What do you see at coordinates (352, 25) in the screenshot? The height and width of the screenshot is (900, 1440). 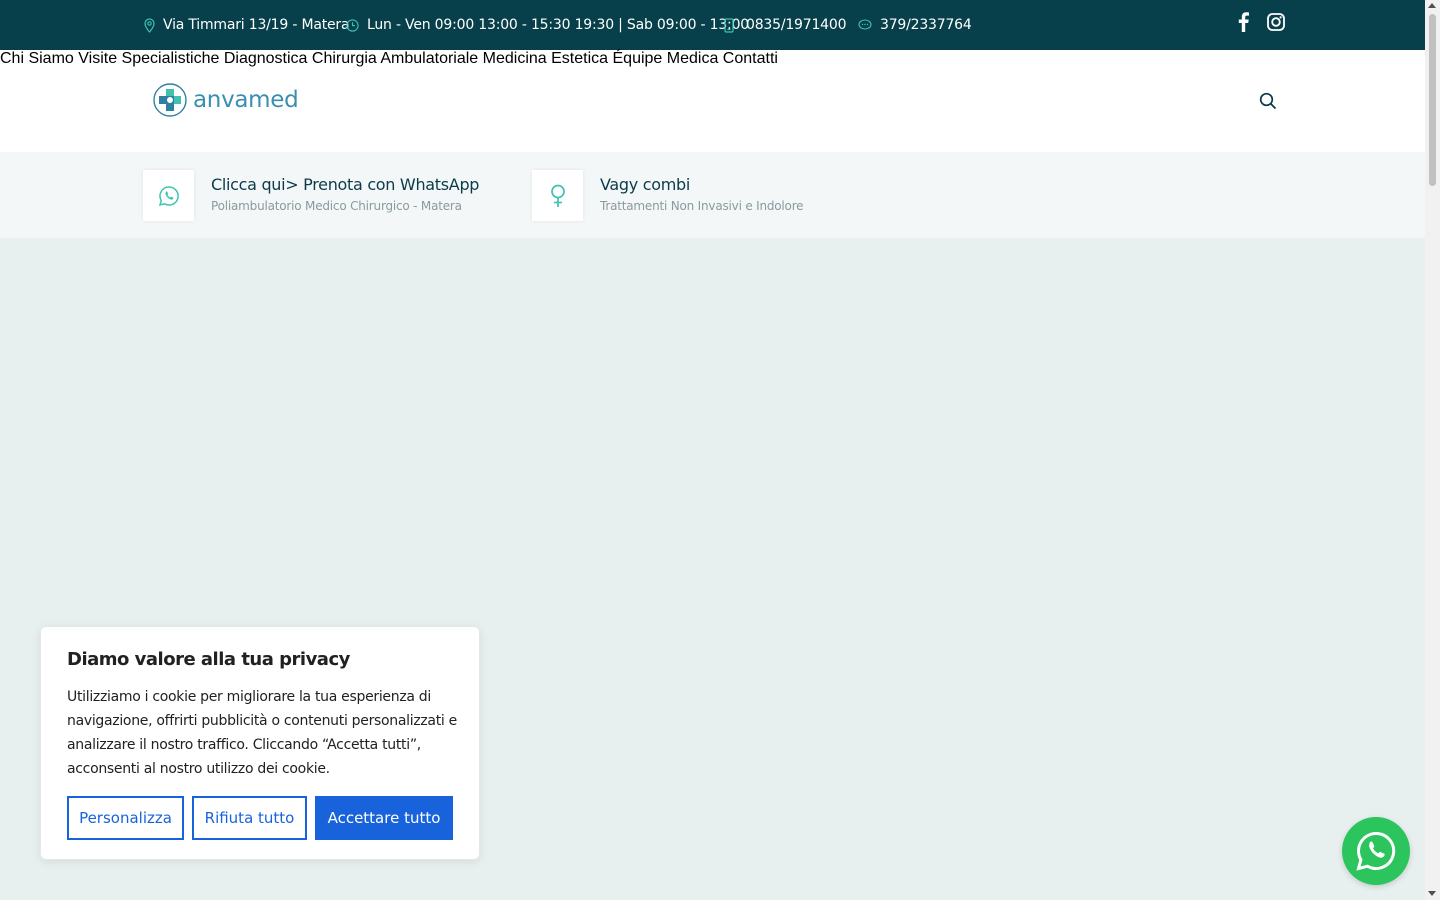 I see `clock-icon` at bounding box center [352, 25].